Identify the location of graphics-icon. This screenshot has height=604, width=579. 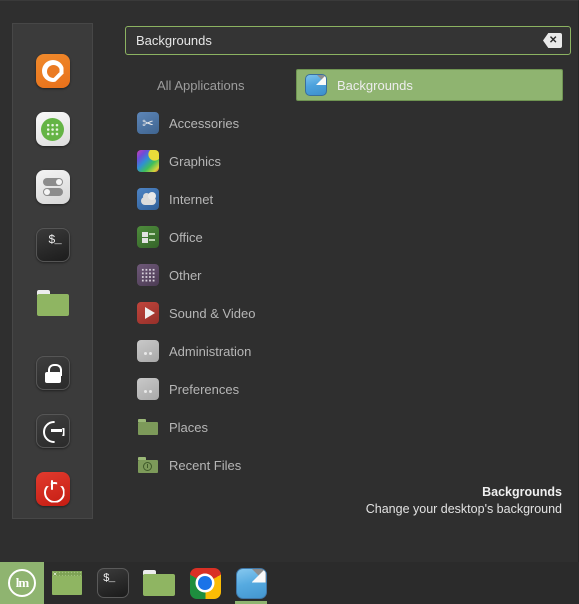
(148, 161).